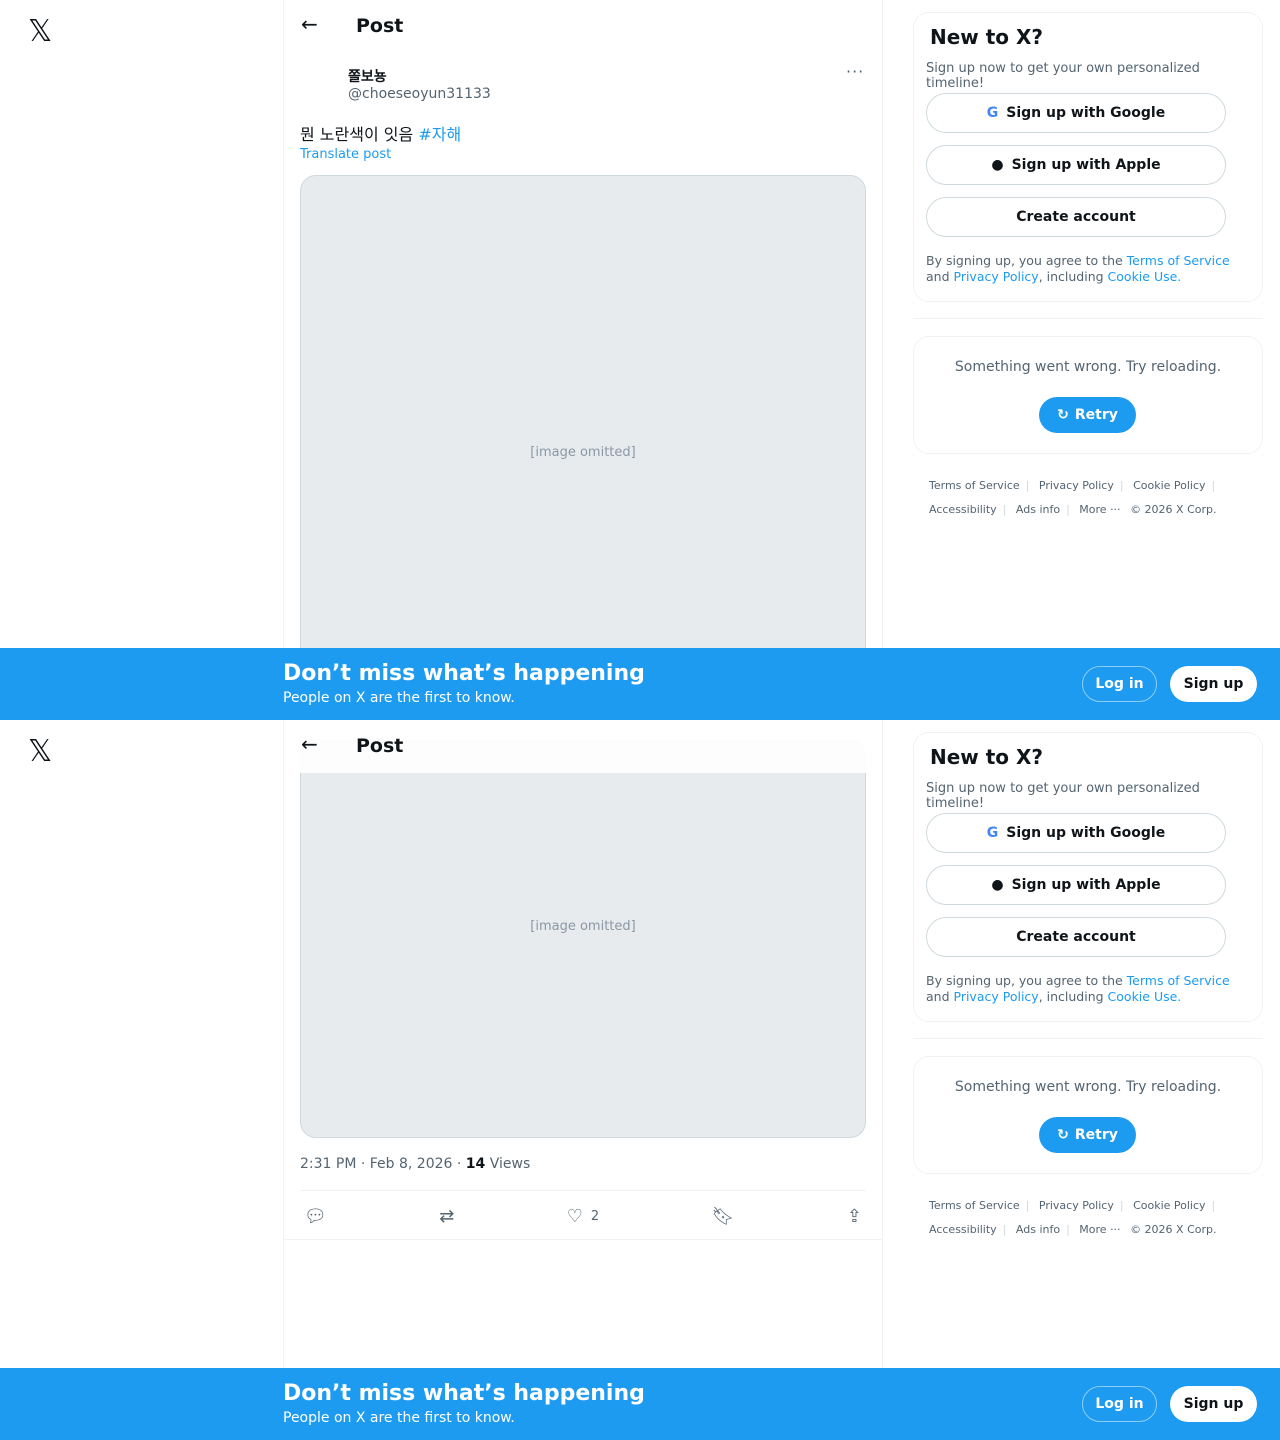 Image resolution: width=1280 pixels, height=1440 pixels. I want to click on repost-icon: ⇄, so click(446, 1216).